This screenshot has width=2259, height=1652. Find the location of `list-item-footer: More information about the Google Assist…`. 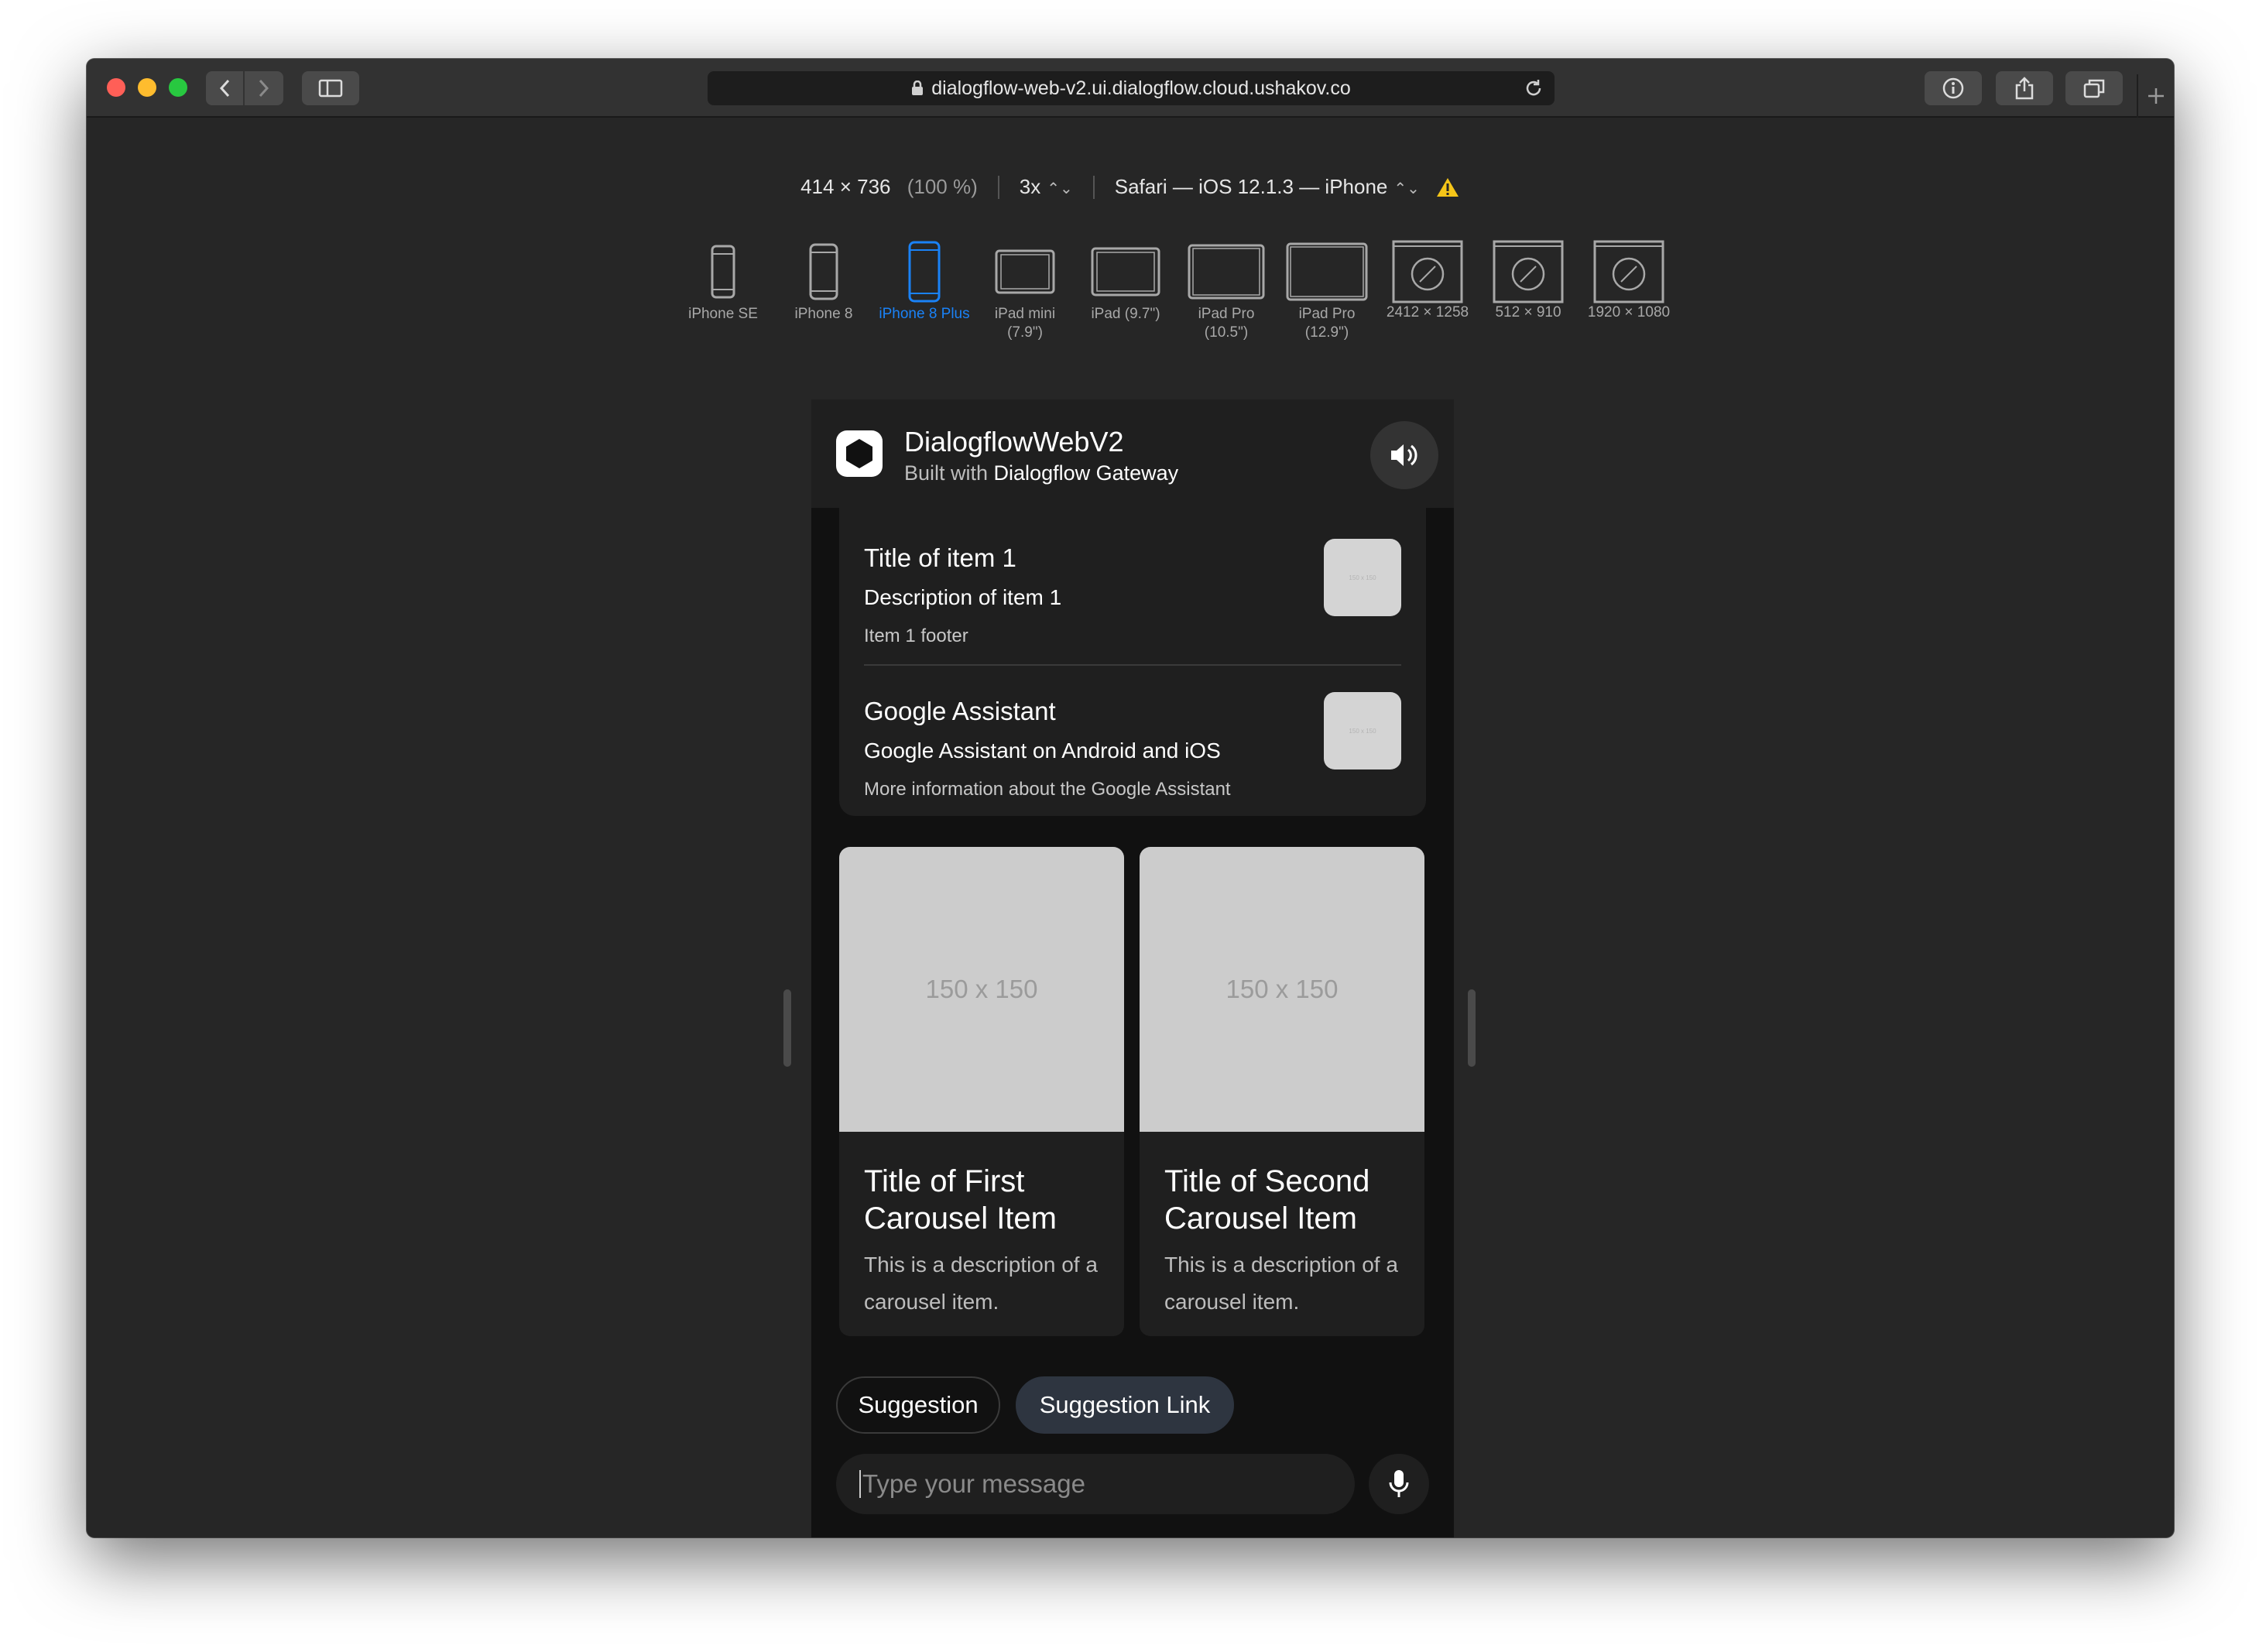

list-item-footer: More information about the Google Assist… is located at coordinates (1047, 790).